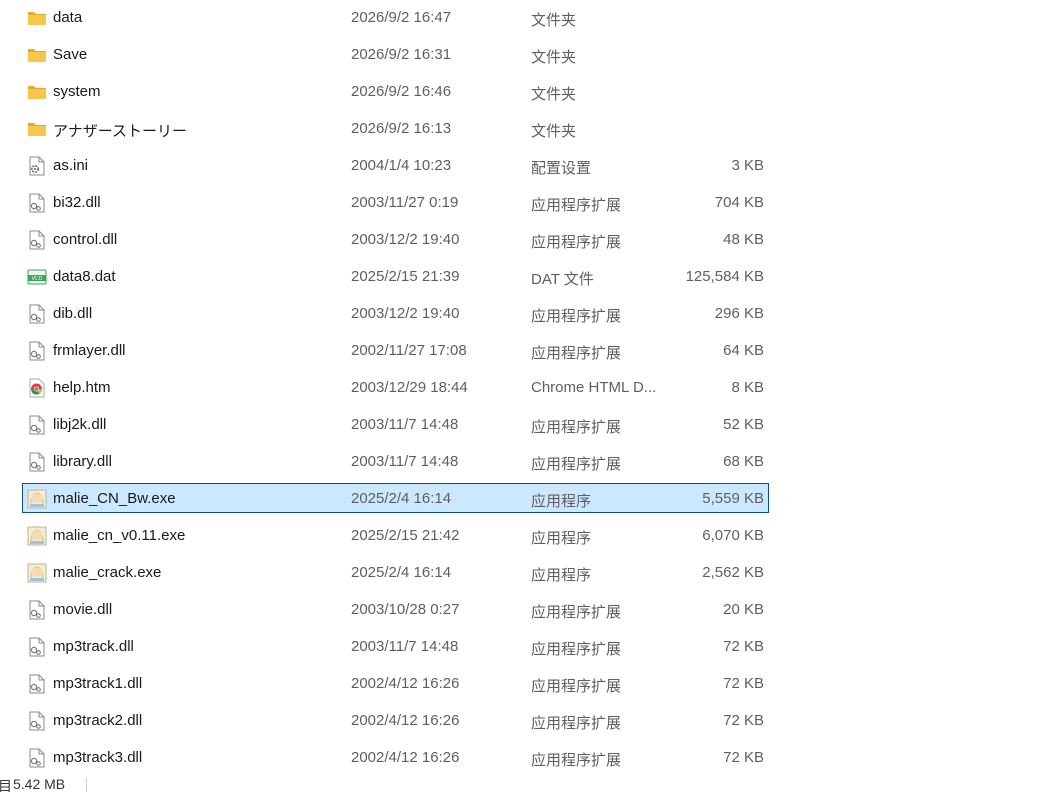 The width and height of the screenshot is (1040, 796). Describe the element at coordinates (86, 785) in the screenshot. I see `status-separator` at that location.